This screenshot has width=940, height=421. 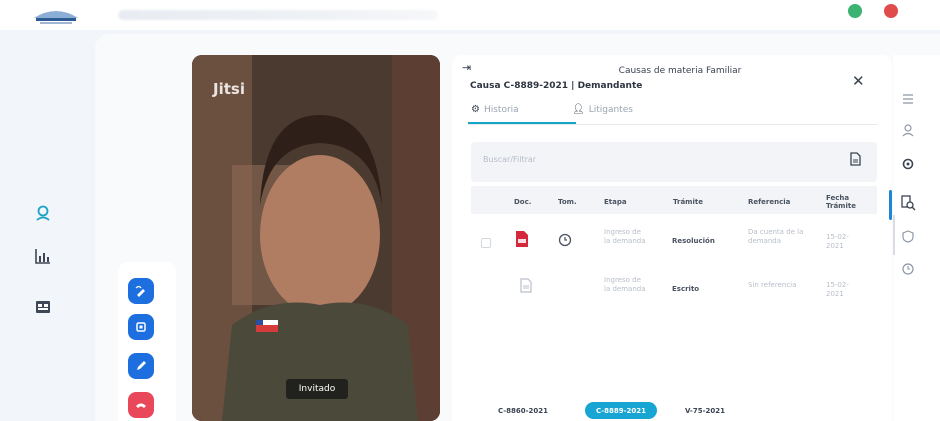 What do you see at coordinates (43, 256) in the screenshot?
I see `bar-chart-icon` at bounding box center [43, 256].